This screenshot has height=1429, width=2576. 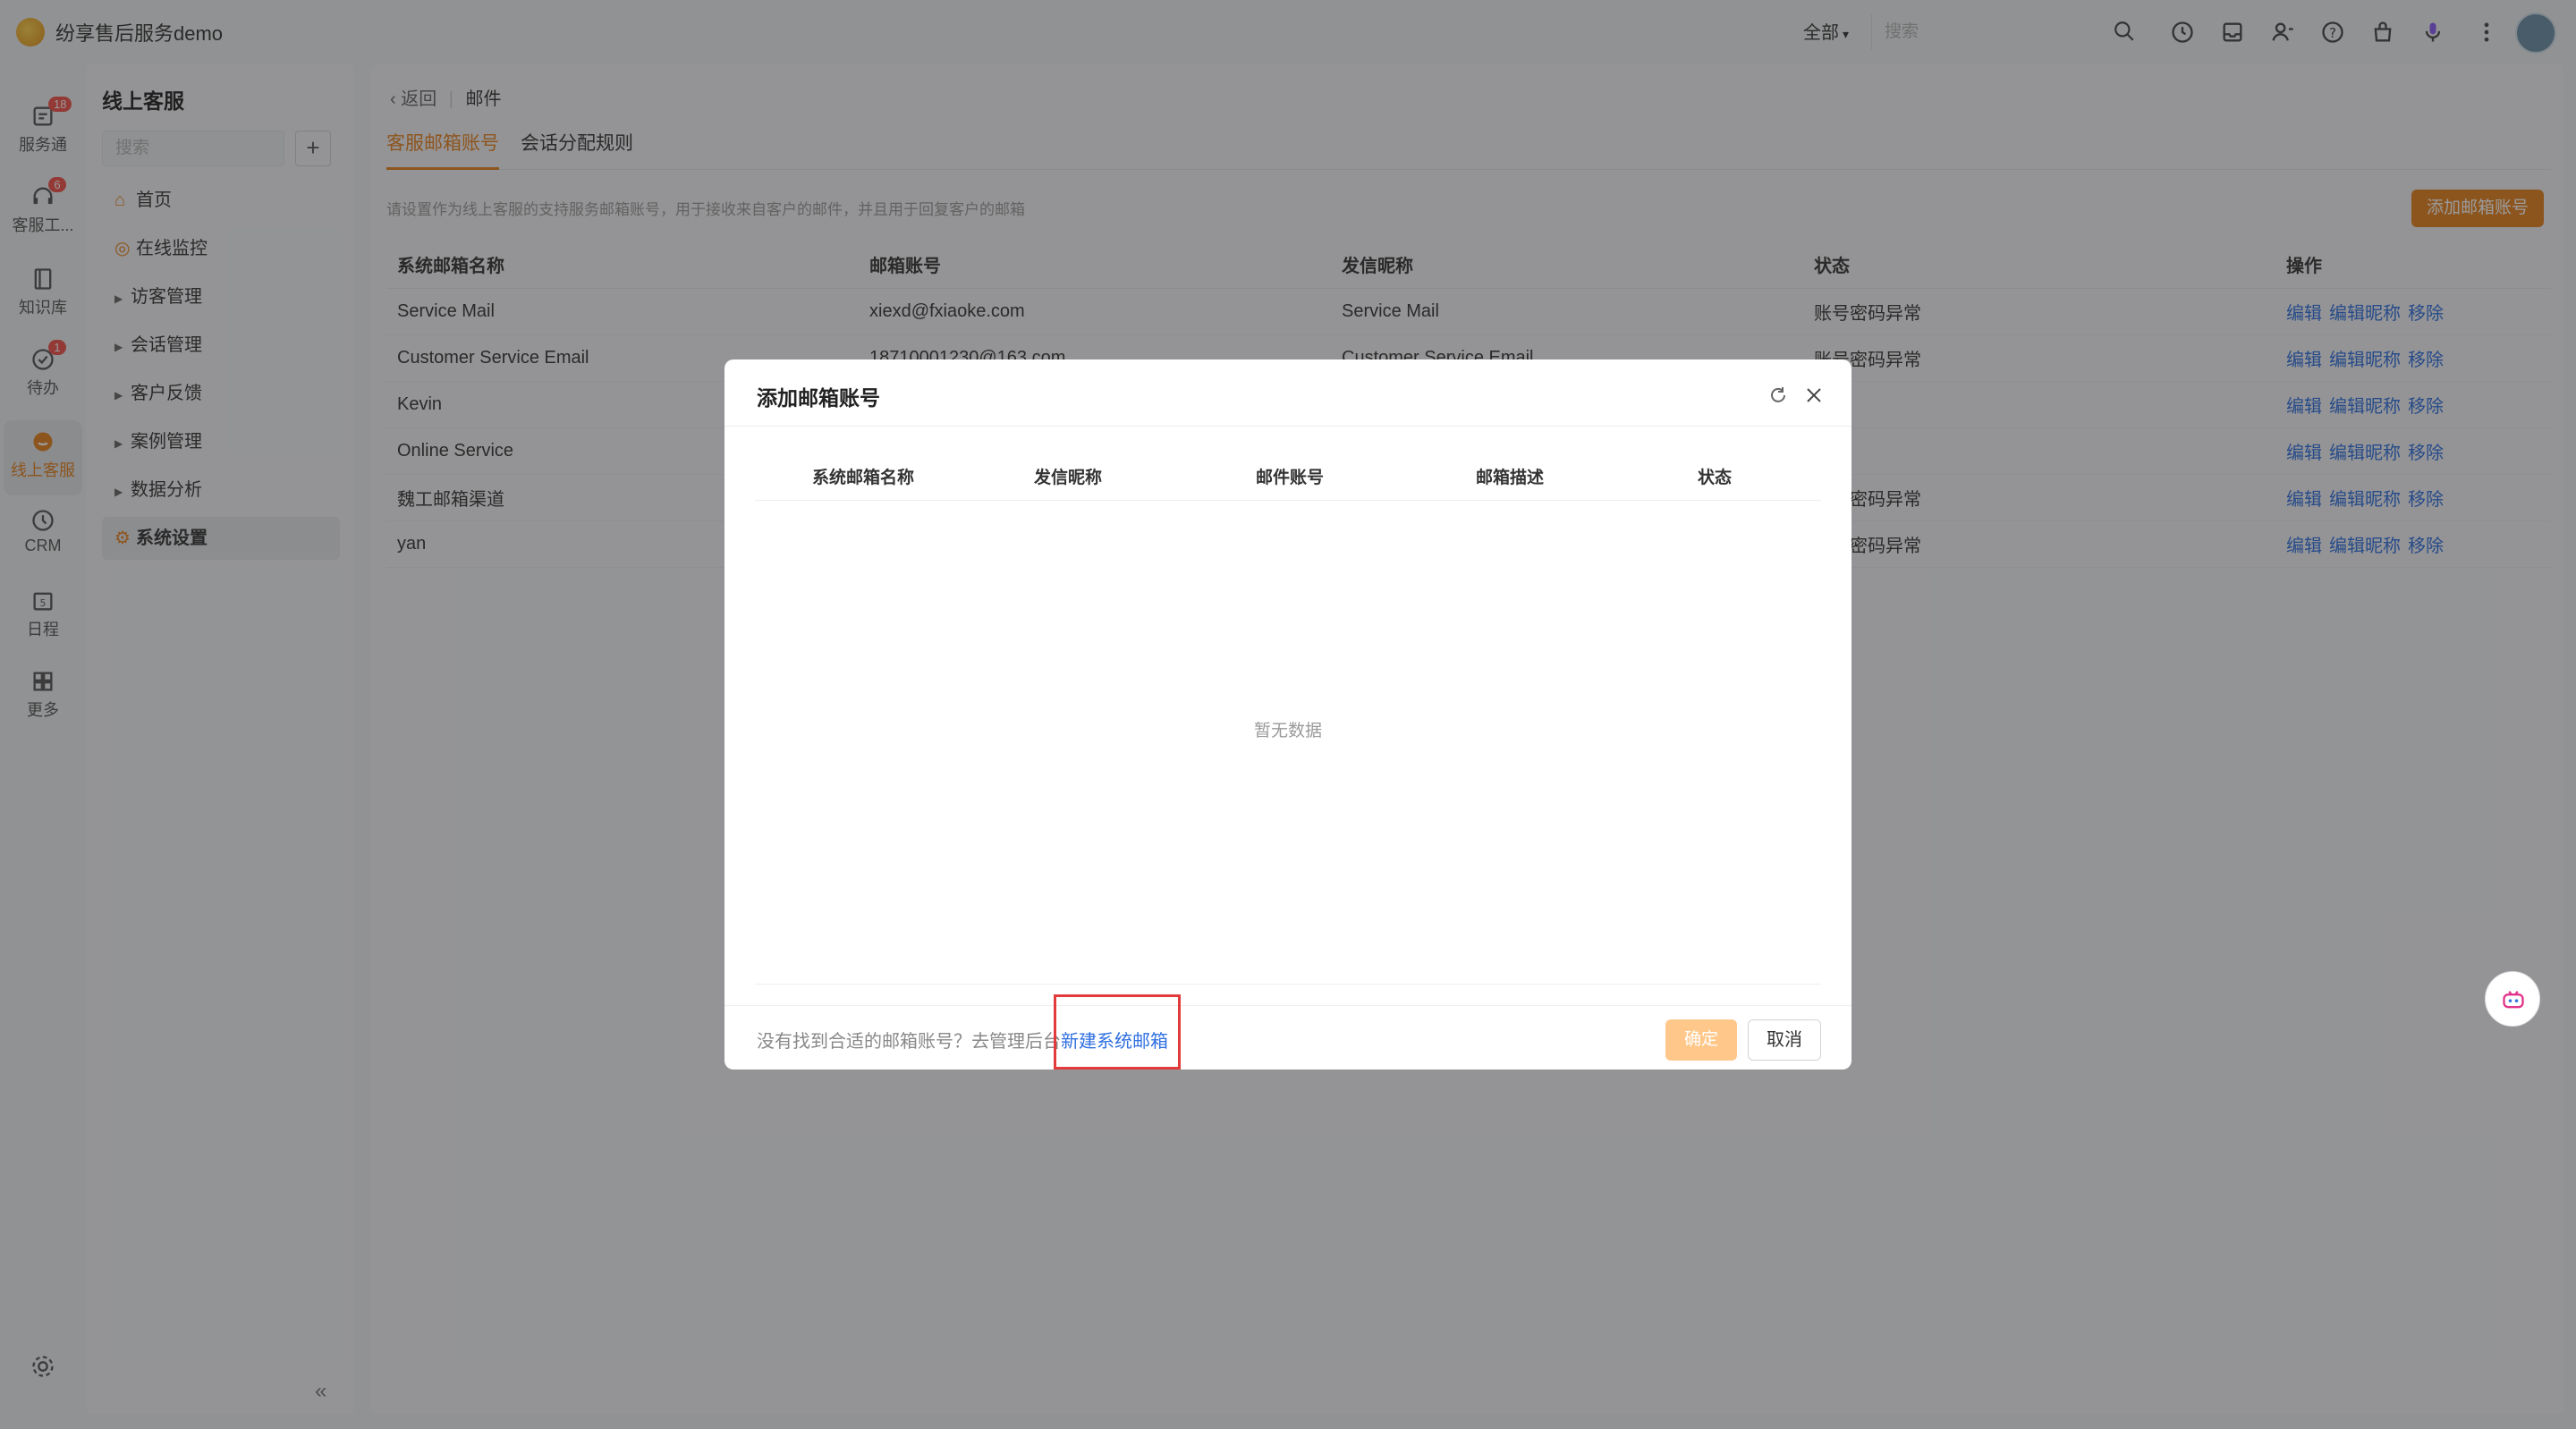 What do you see at coordinates (1814, 395) in the screenshot?
I see `close-icon` at bounding box center [1814, 395].